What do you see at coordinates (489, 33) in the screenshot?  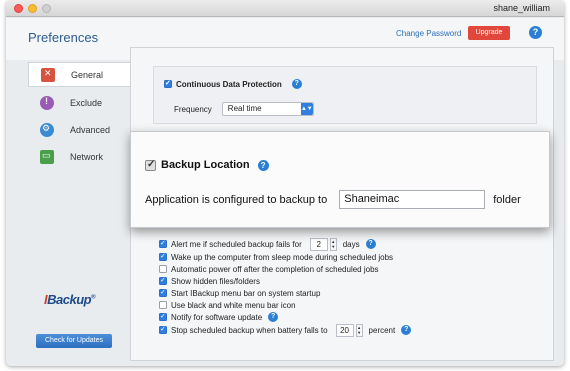 I see `upgrade-button: Upgrade` at bounding box center [489, 33].